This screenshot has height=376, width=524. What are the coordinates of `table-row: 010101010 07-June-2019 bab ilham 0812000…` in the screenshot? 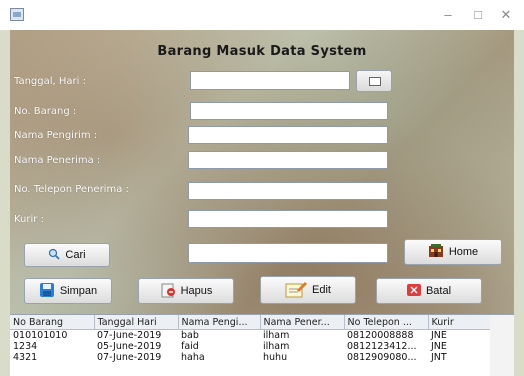 It's located at (250, 336).